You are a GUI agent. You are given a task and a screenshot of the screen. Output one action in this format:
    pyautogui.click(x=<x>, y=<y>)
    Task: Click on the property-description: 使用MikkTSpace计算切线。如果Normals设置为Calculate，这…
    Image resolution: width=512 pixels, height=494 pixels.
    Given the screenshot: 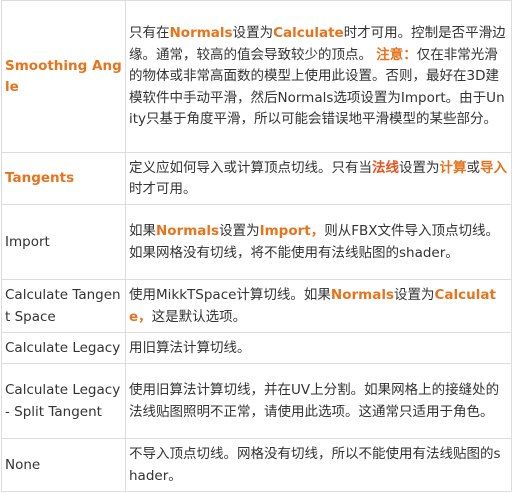 What is the action you would take?
    pyautogui.click(x=318, y=306)
    